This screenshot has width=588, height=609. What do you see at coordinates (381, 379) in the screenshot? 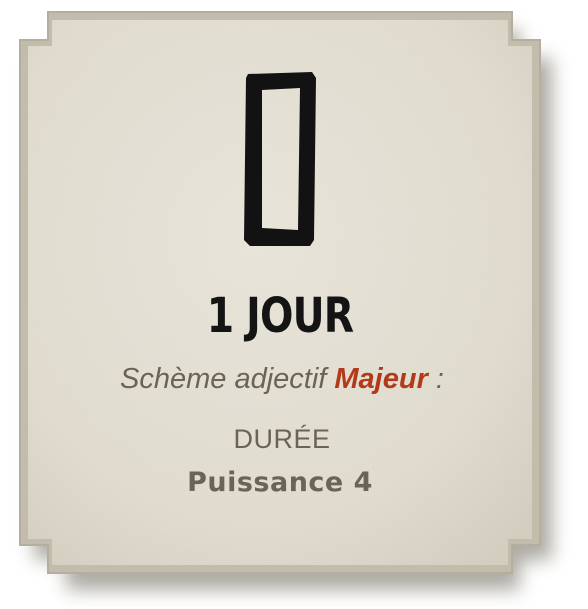
I see `scheme-keyword: Majeur` at bounding box center [381, 379].